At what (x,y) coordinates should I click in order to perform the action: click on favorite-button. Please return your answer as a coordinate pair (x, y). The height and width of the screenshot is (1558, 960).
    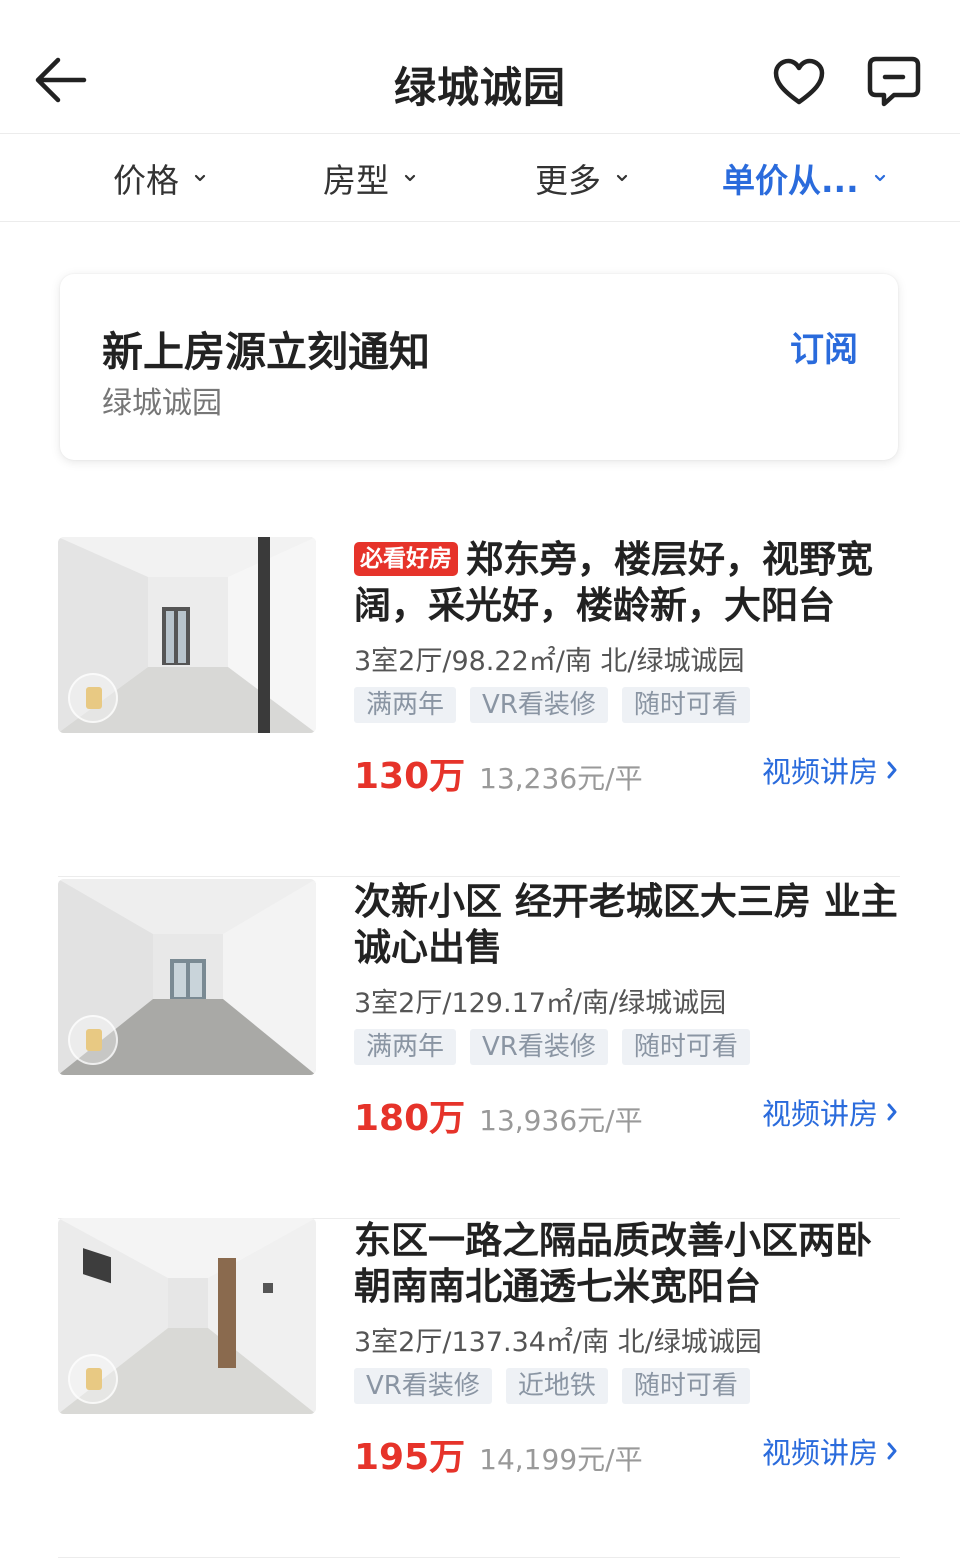
    Looking at the image, I should click on (799, 82).